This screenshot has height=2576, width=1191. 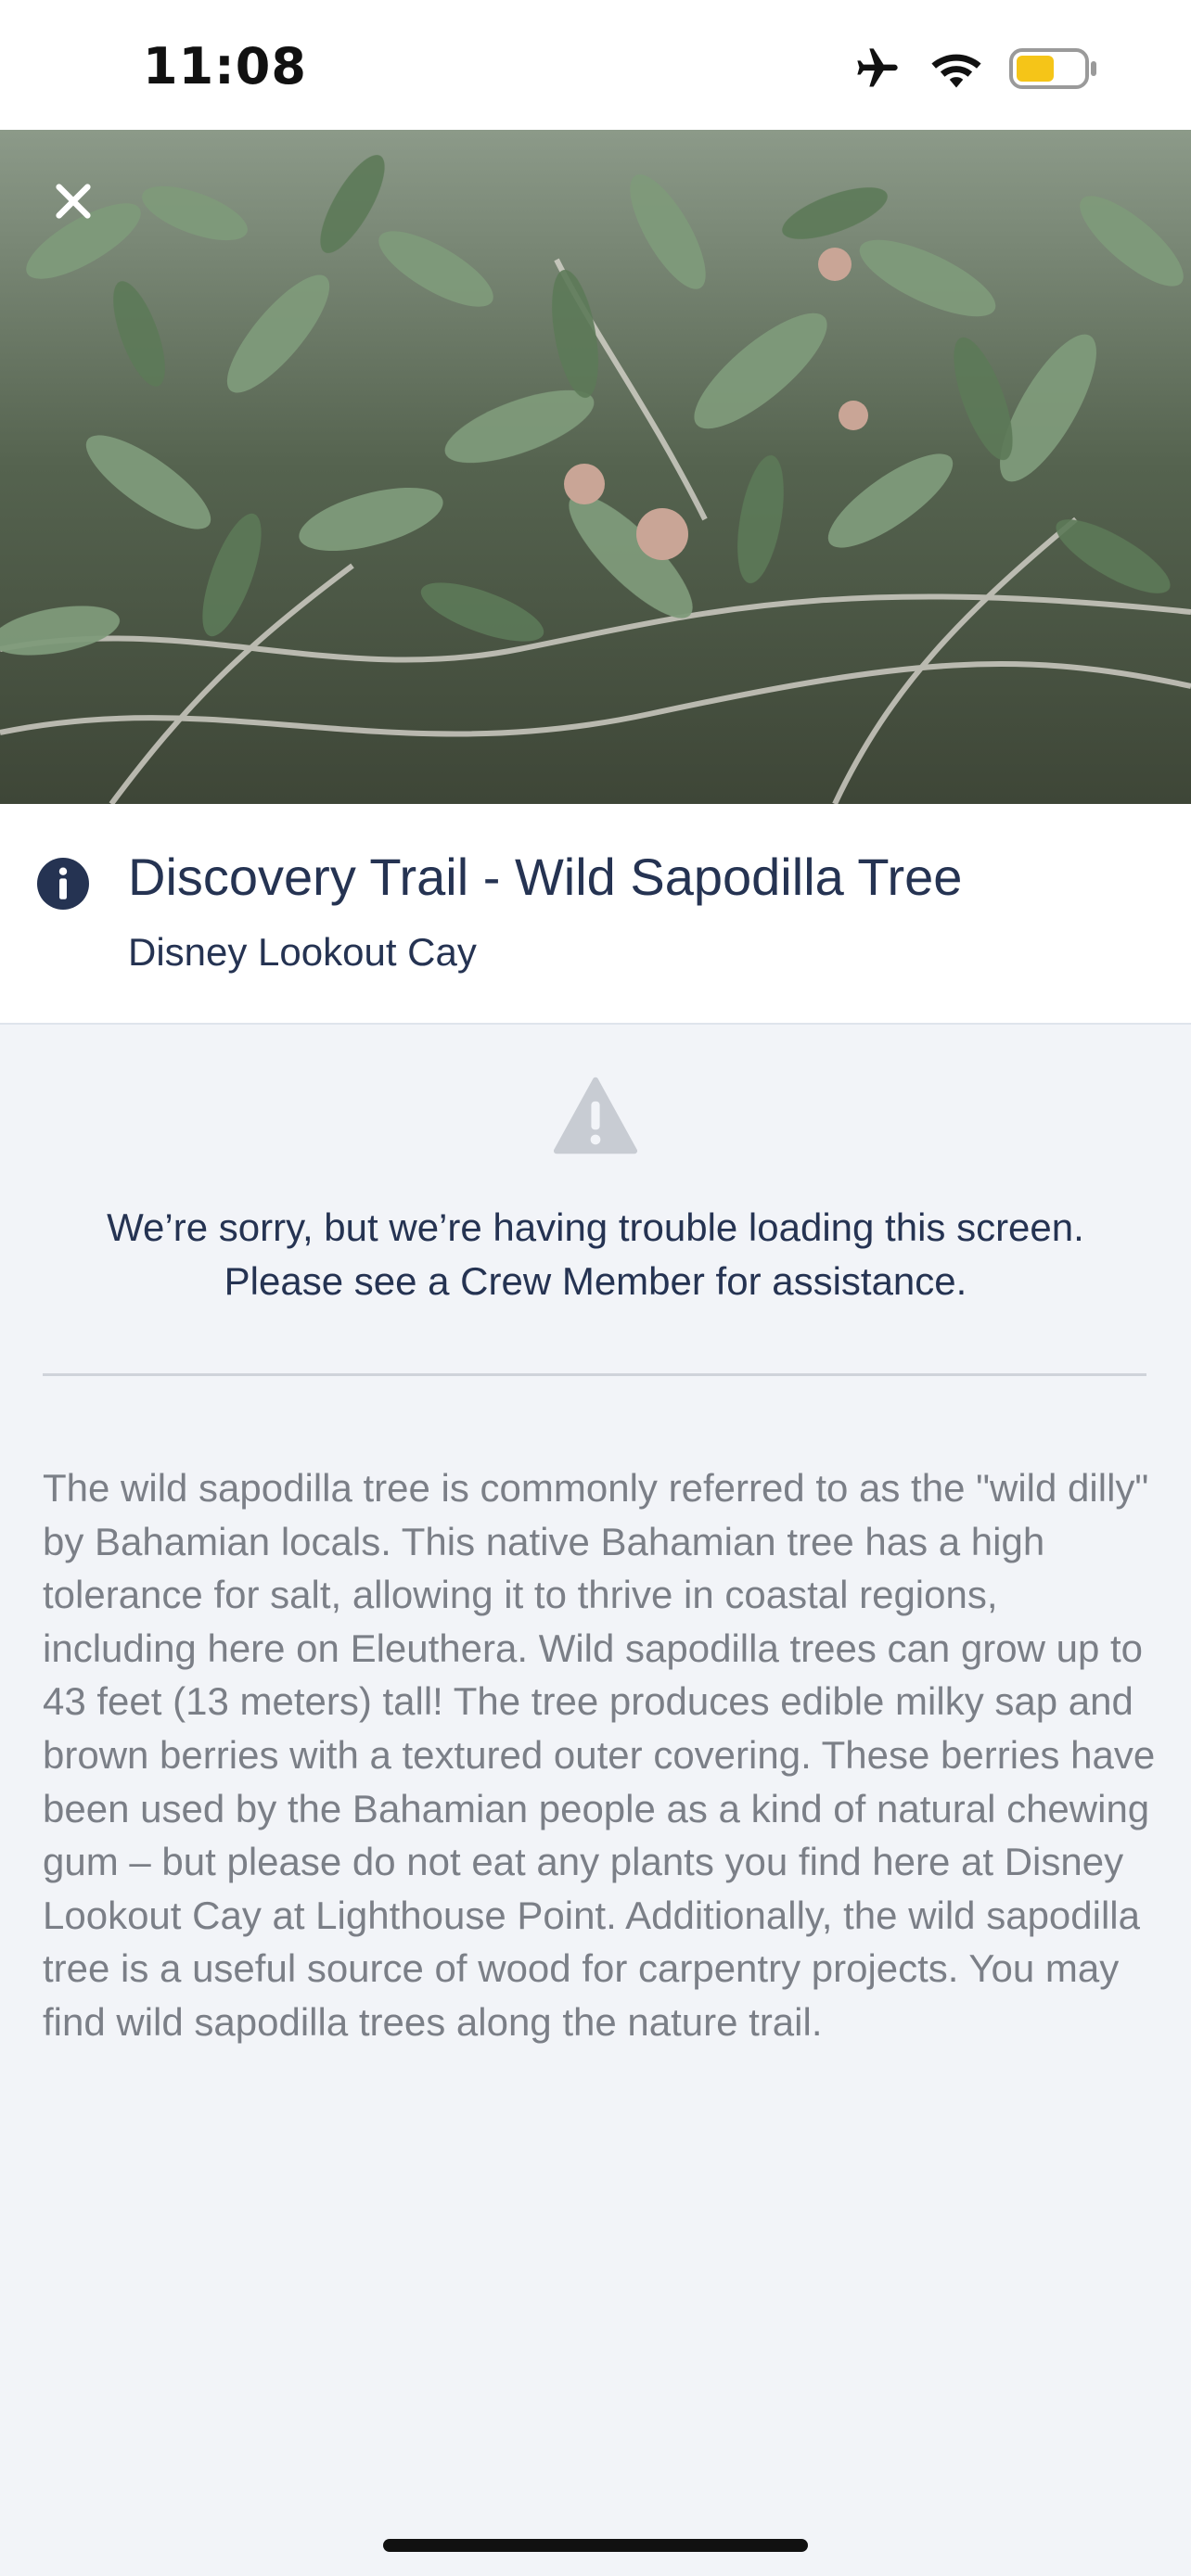 I want to click on page-title: Discovery Trail - Wild Sapodilla Tree, so click(x=545, y=877).